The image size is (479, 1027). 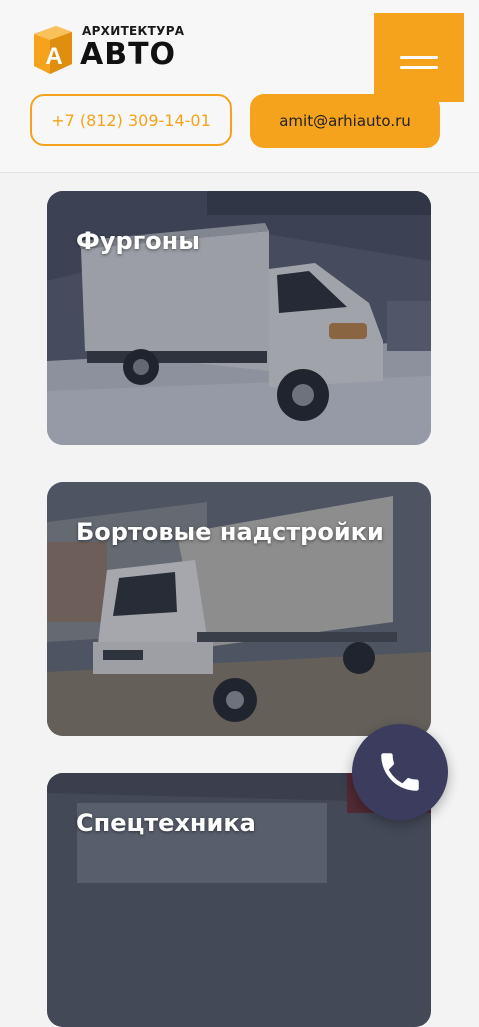 What do you see at coordinates (131, 120) in the screenshot?
I see `phone-button: +7 (812) 309-14-01` at bounding box center [131, 120].